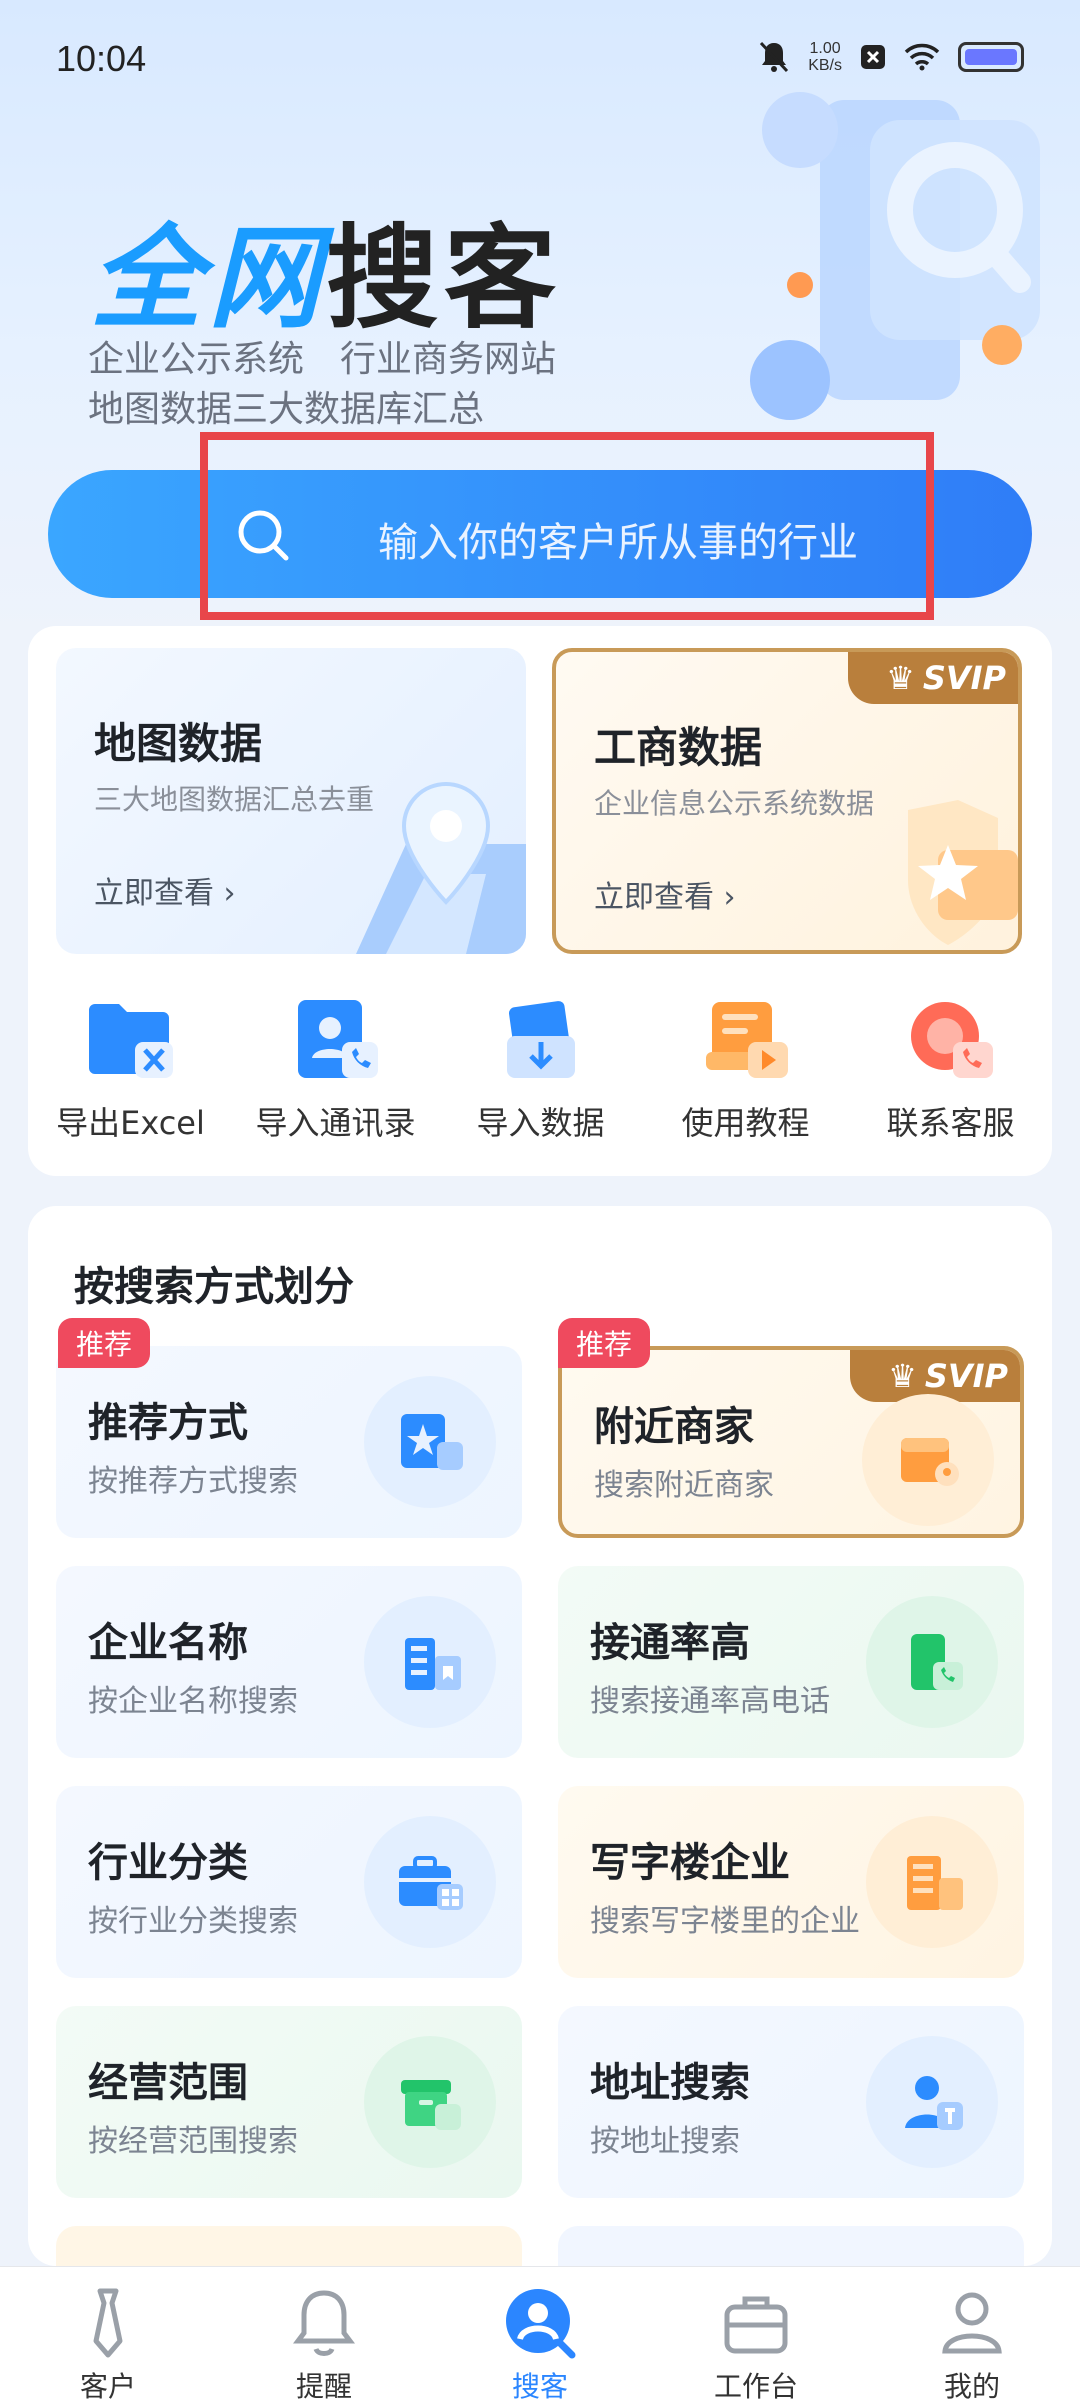 Image resolution: width=1080 pixels, height=2408 pixels. I want to click on map-data-tile: 地图数据 三大地图数据汇总去重 立即查看 ›, so click(291, 801).